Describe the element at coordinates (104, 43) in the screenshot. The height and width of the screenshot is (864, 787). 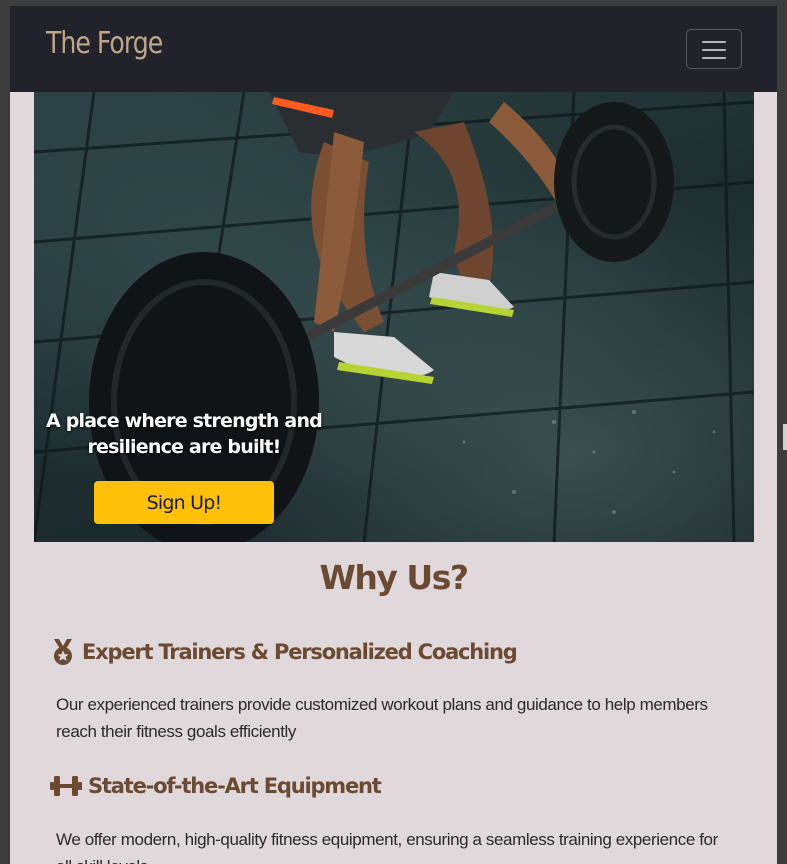
I see `brand-logo: The Forge` at that location.